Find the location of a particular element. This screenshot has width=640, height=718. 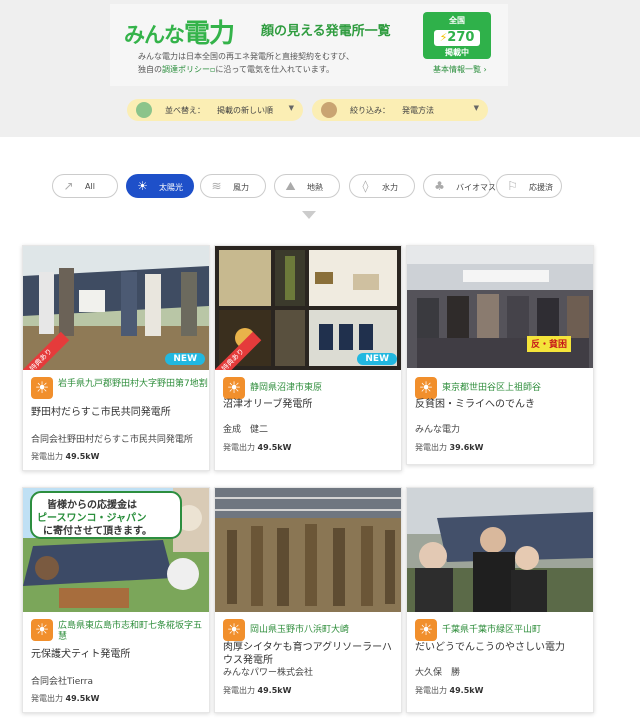

basic-info-link: 基本情報一覧 › is located at coordinates (460, 69).